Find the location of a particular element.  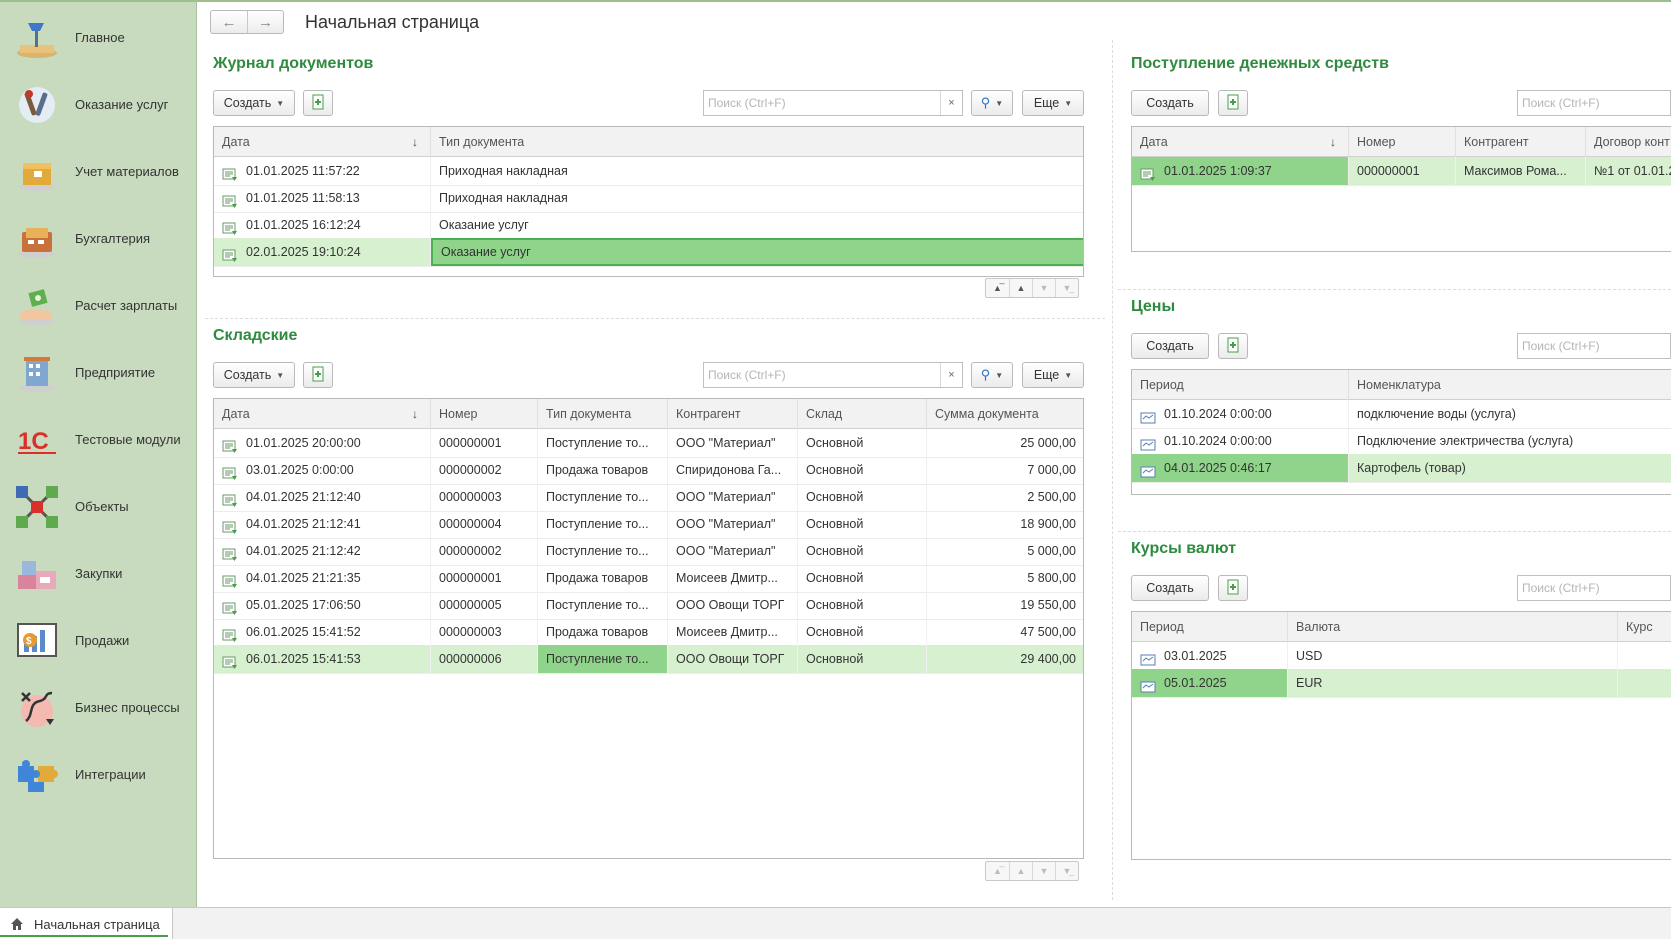

table-cell-warehouse: Основной is located at coordinates (862, 497).